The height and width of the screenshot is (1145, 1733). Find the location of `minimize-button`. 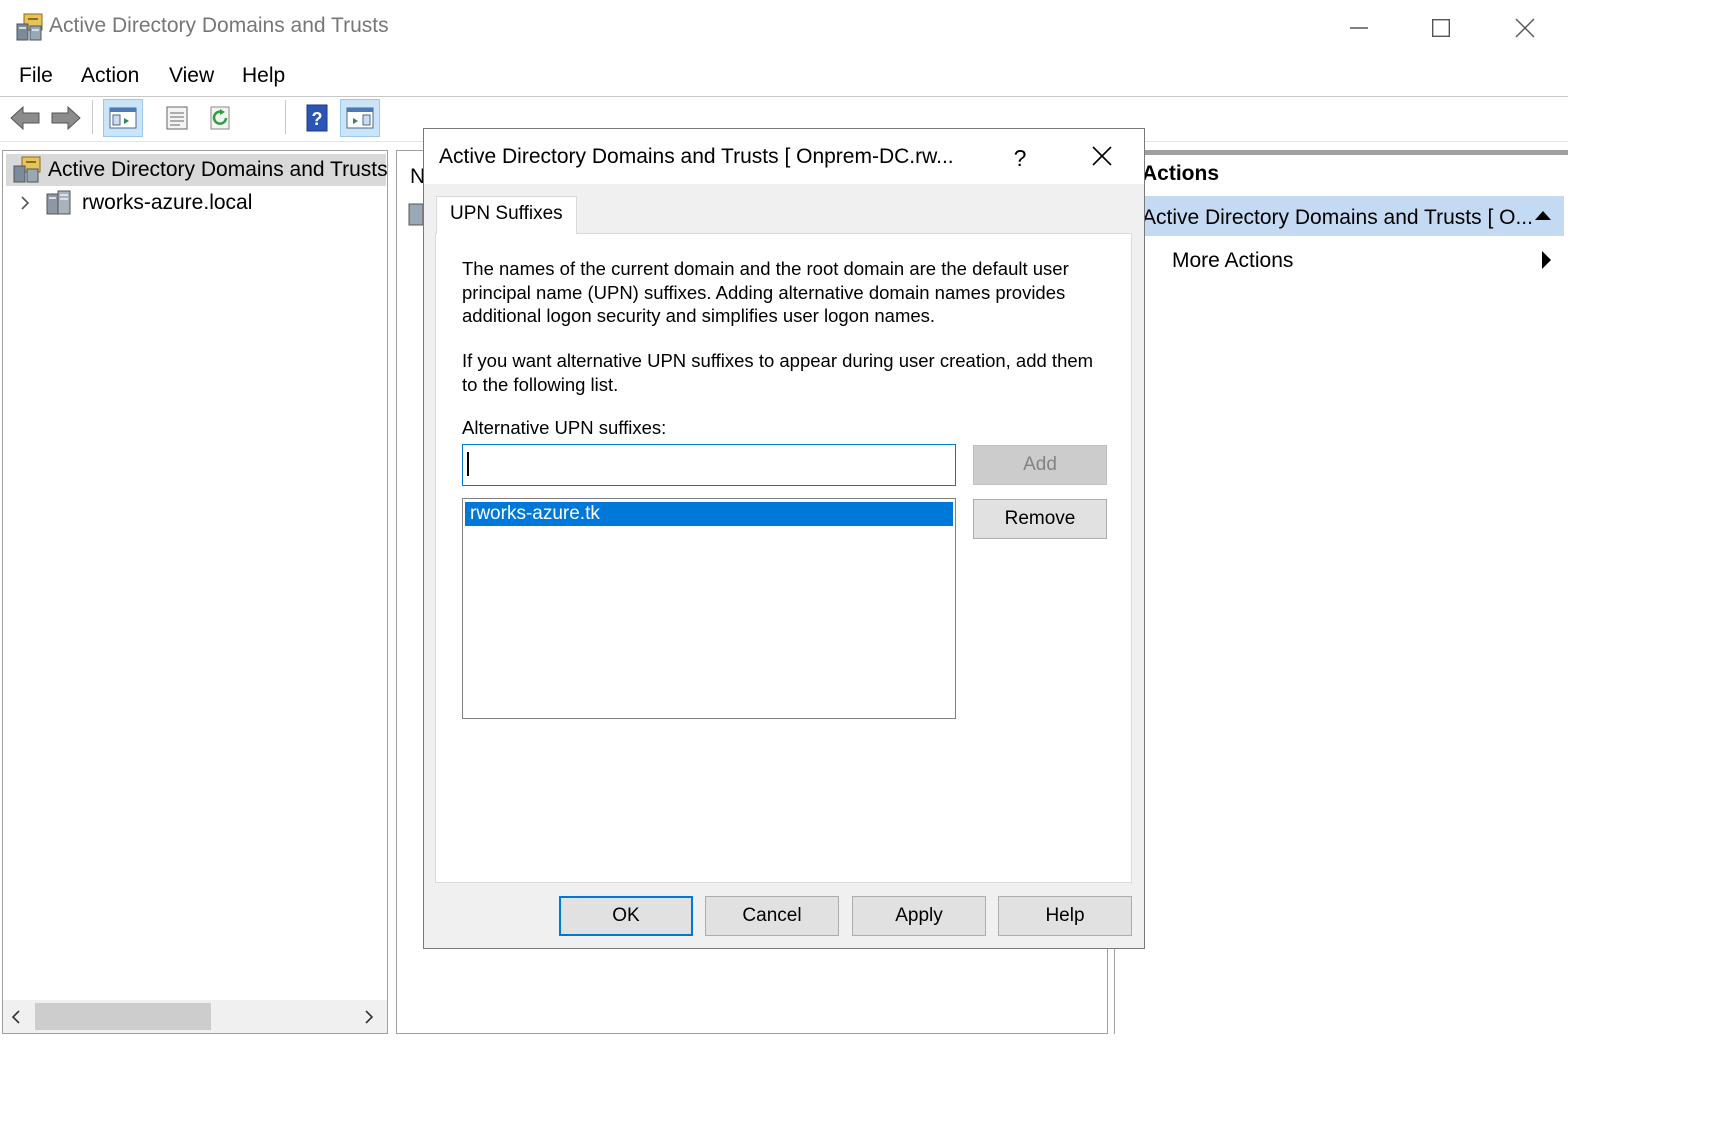

minimize-button is located at coordinates (1359, 28).